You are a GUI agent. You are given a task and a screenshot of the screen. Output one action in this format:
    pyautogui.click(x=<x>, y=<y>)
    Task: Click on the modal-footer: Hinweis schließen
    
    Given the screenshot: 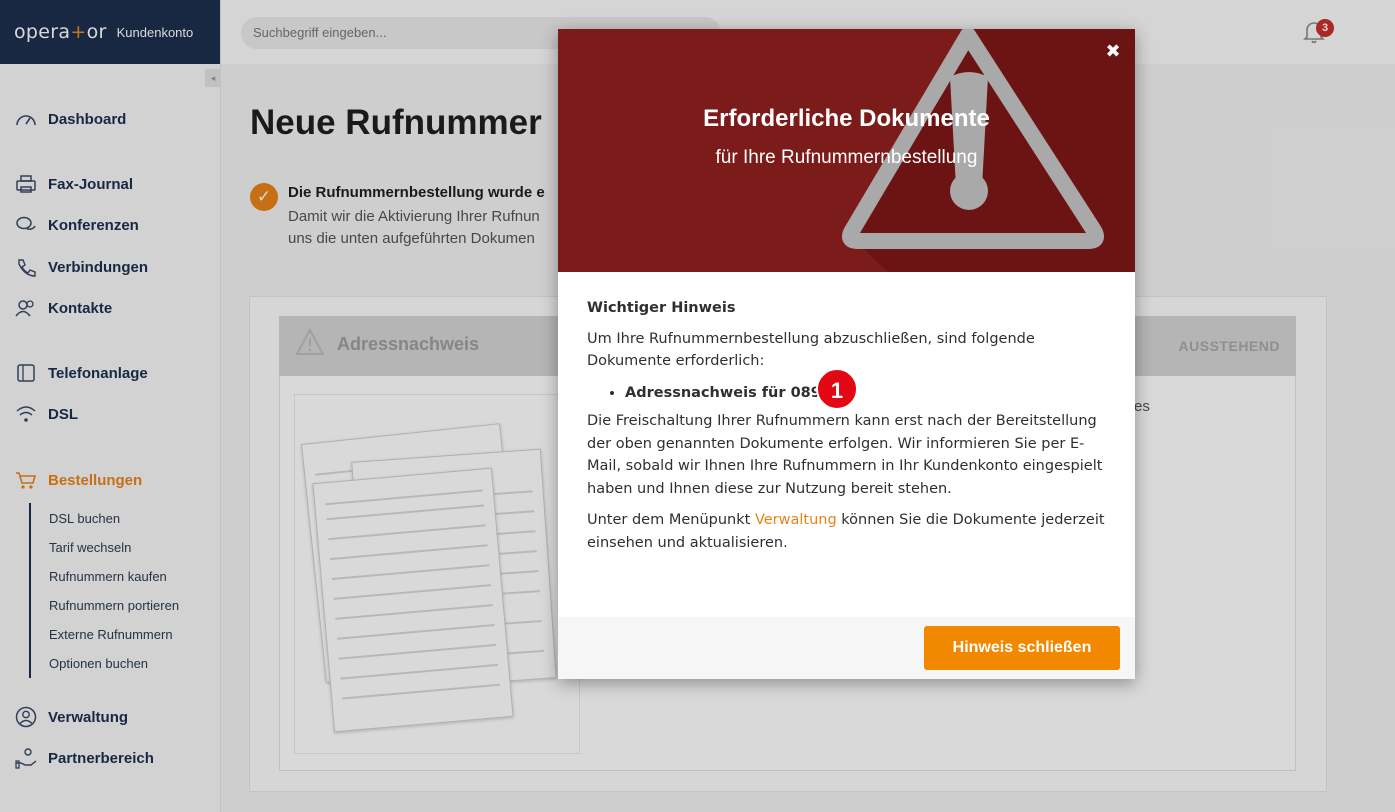 What is the action you would take?
    pyautogui.click(x=846, y=648)
    